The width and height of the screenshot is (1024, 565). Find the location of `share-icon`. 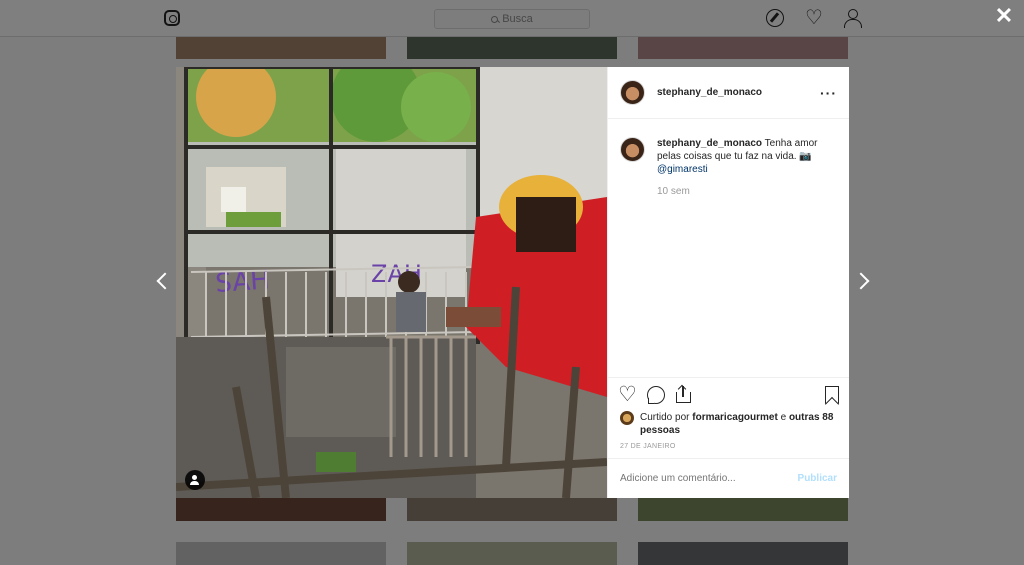

share-icon is located at coordinates (684, 394).